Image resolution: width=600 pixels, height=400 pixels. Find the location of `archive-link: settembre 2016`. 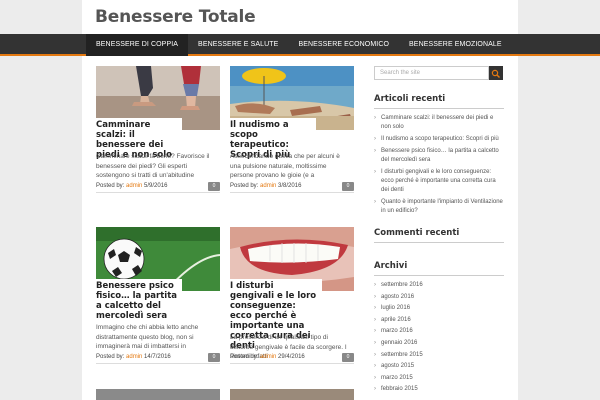

archive-link: settembre 2016 is located at coordinates (439, 285).